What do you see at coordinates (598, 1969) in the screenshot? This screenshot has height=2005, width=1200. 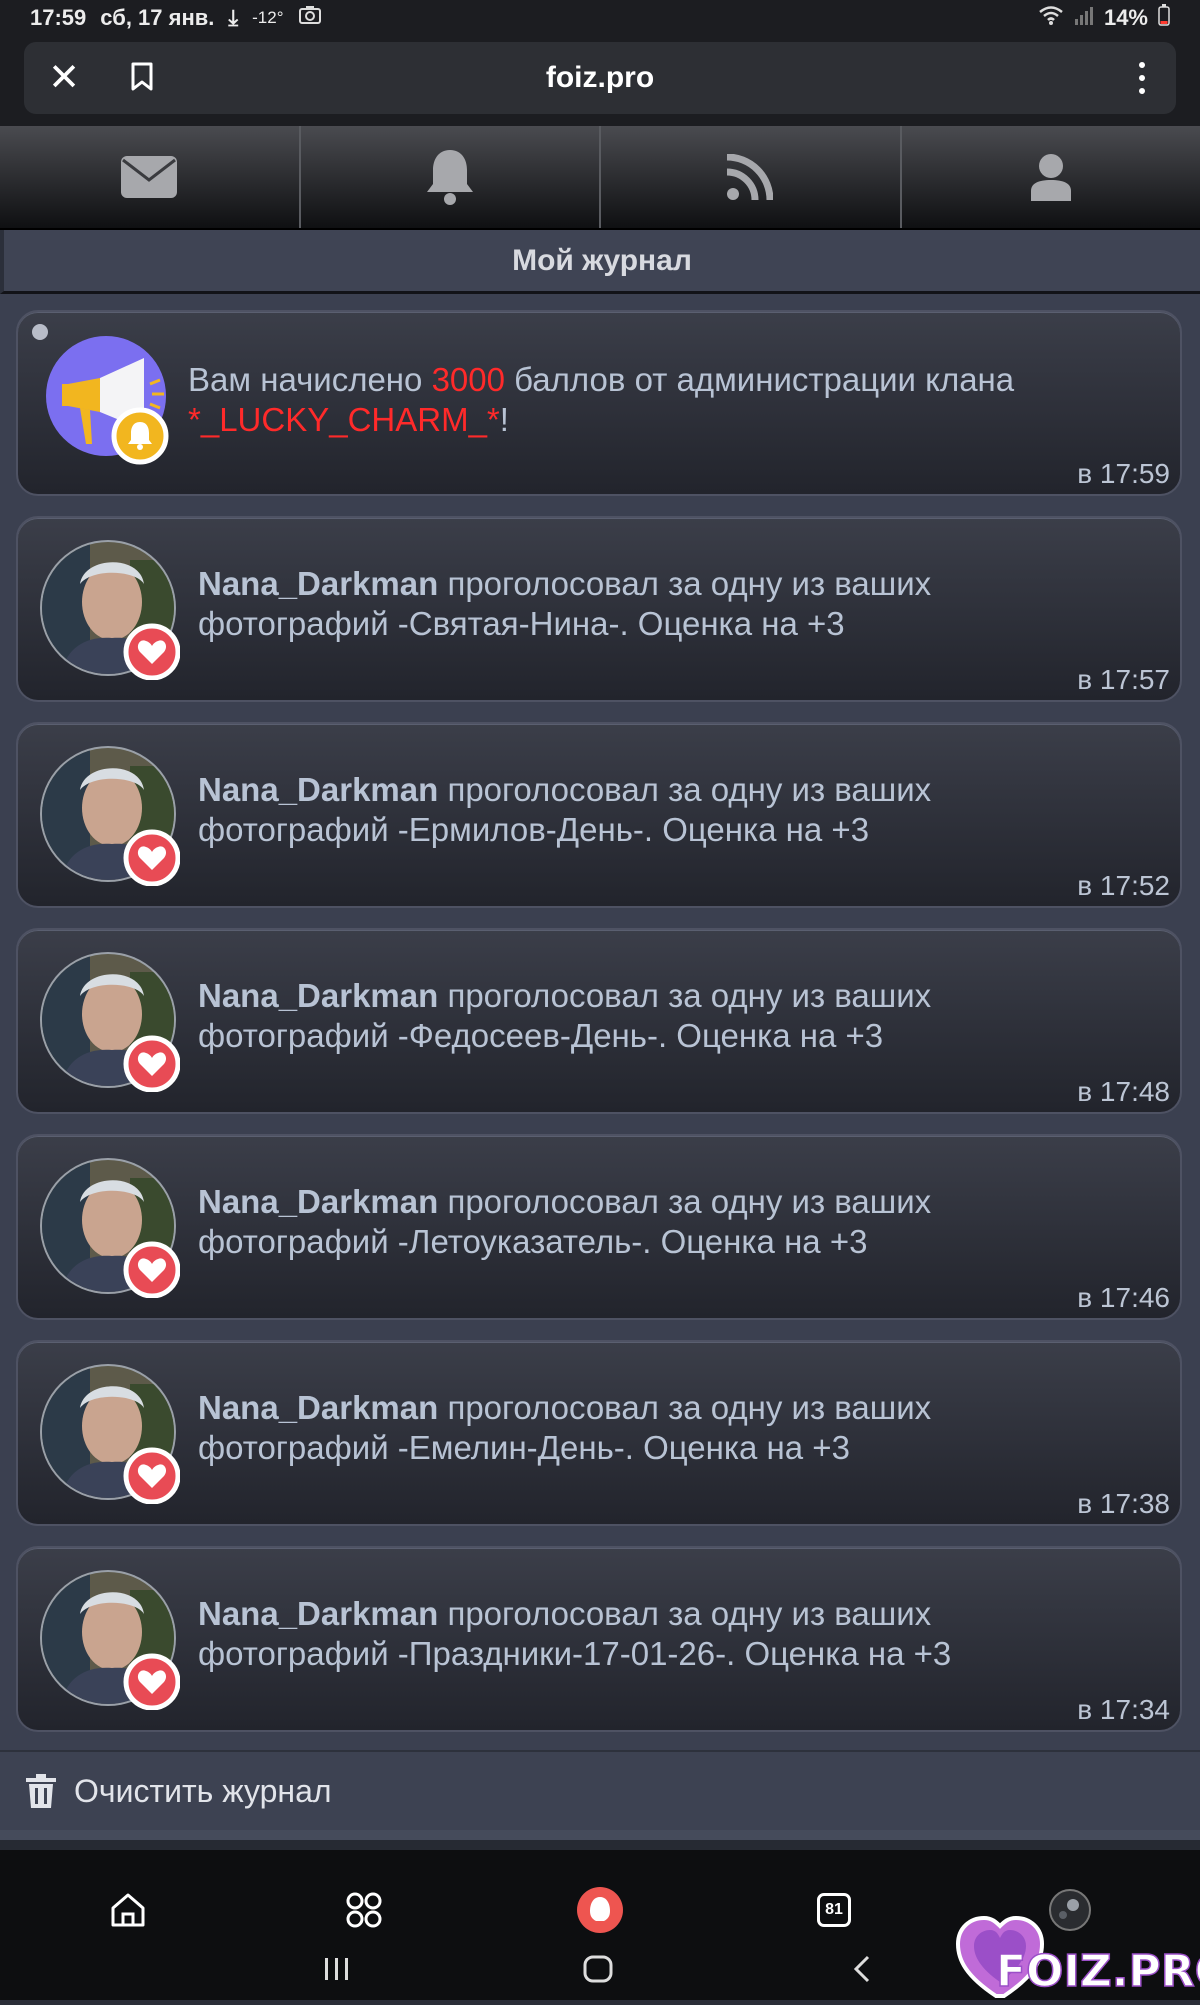 I see `home-pill-icon` at bounding box center [598, 1969].